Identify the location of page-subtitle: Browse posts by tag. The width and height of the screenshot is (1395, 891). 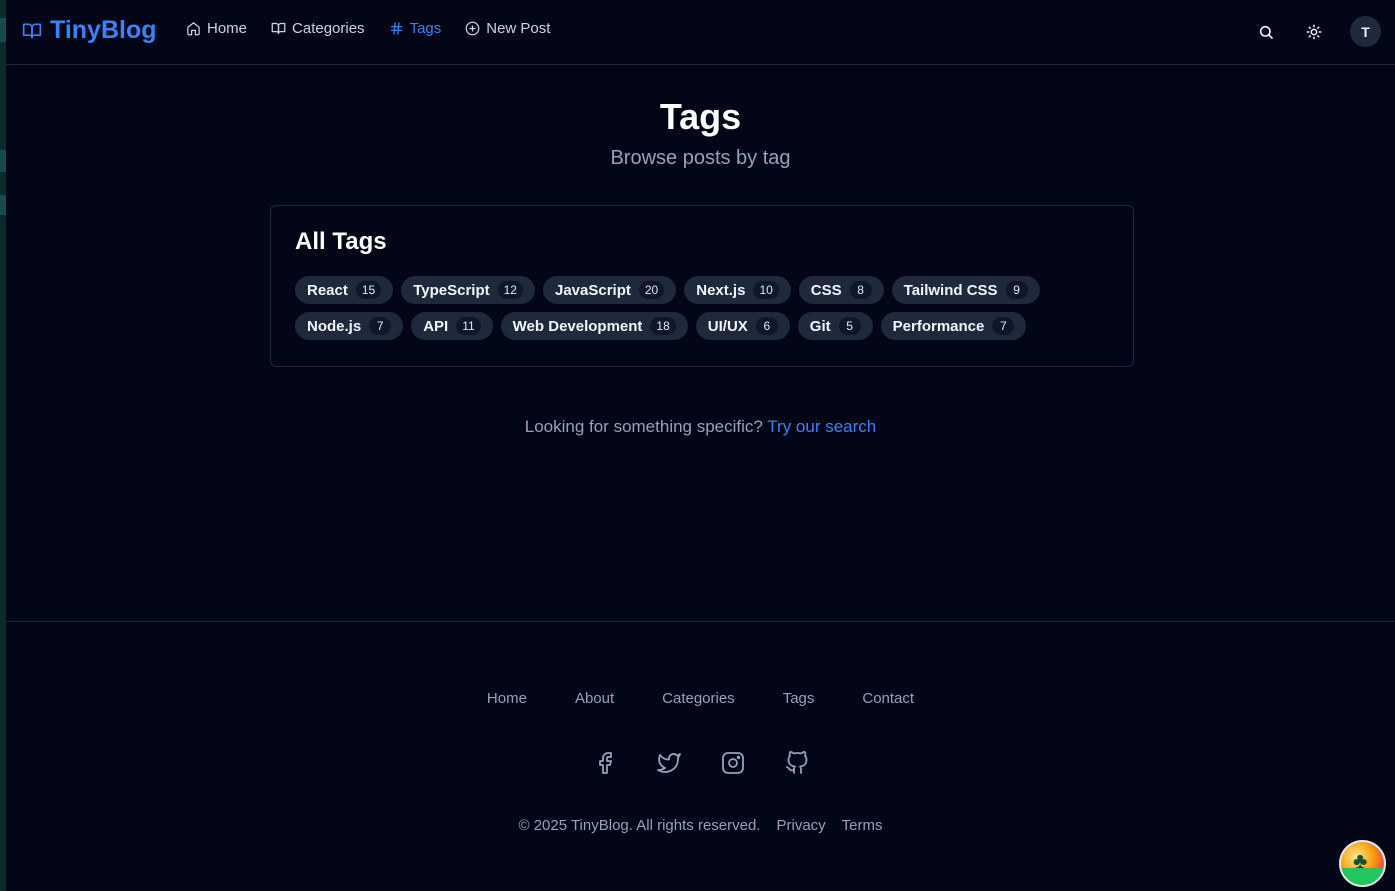
(700, 158).